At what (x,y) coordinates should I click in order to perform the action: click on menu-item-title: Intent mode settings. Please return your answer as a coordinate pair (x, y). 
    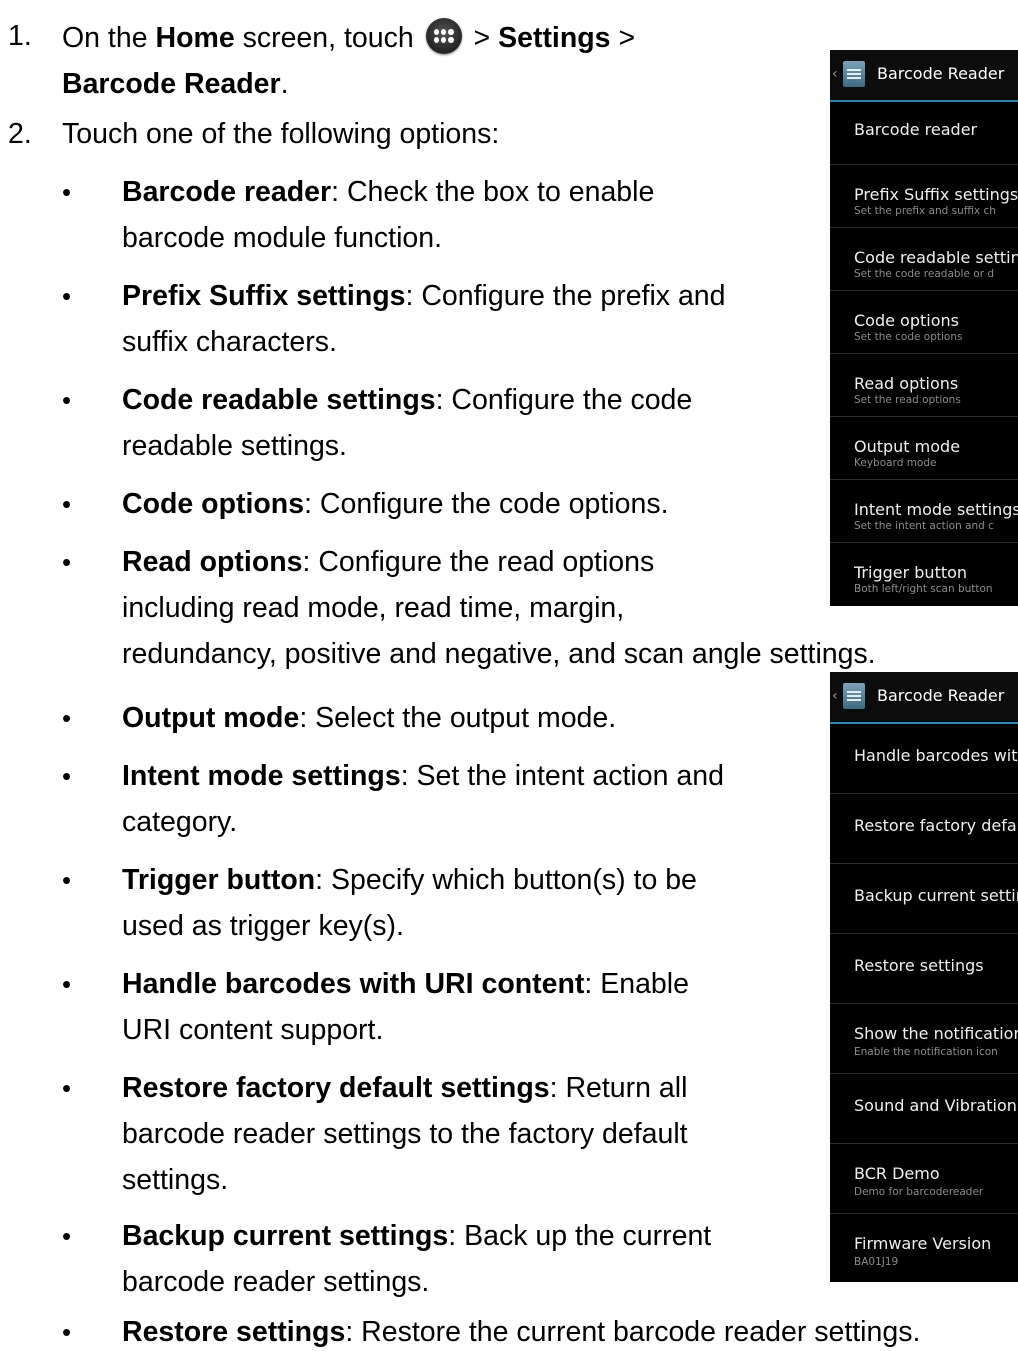
    Looking at the image, I should click on (936, 509).